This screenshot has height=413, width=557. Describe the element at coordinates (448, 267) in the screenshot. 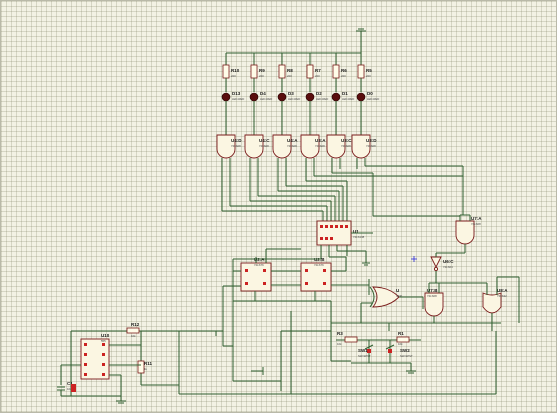

I see `right-gate-type: 74LS04` at that location.